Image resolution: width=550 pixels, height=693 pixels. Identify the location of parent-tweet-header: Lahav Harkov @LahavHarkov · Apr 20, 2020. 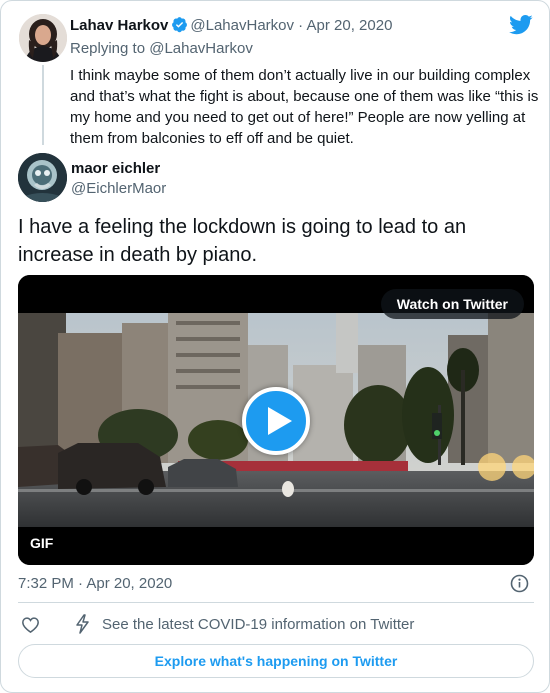
(231, 26).